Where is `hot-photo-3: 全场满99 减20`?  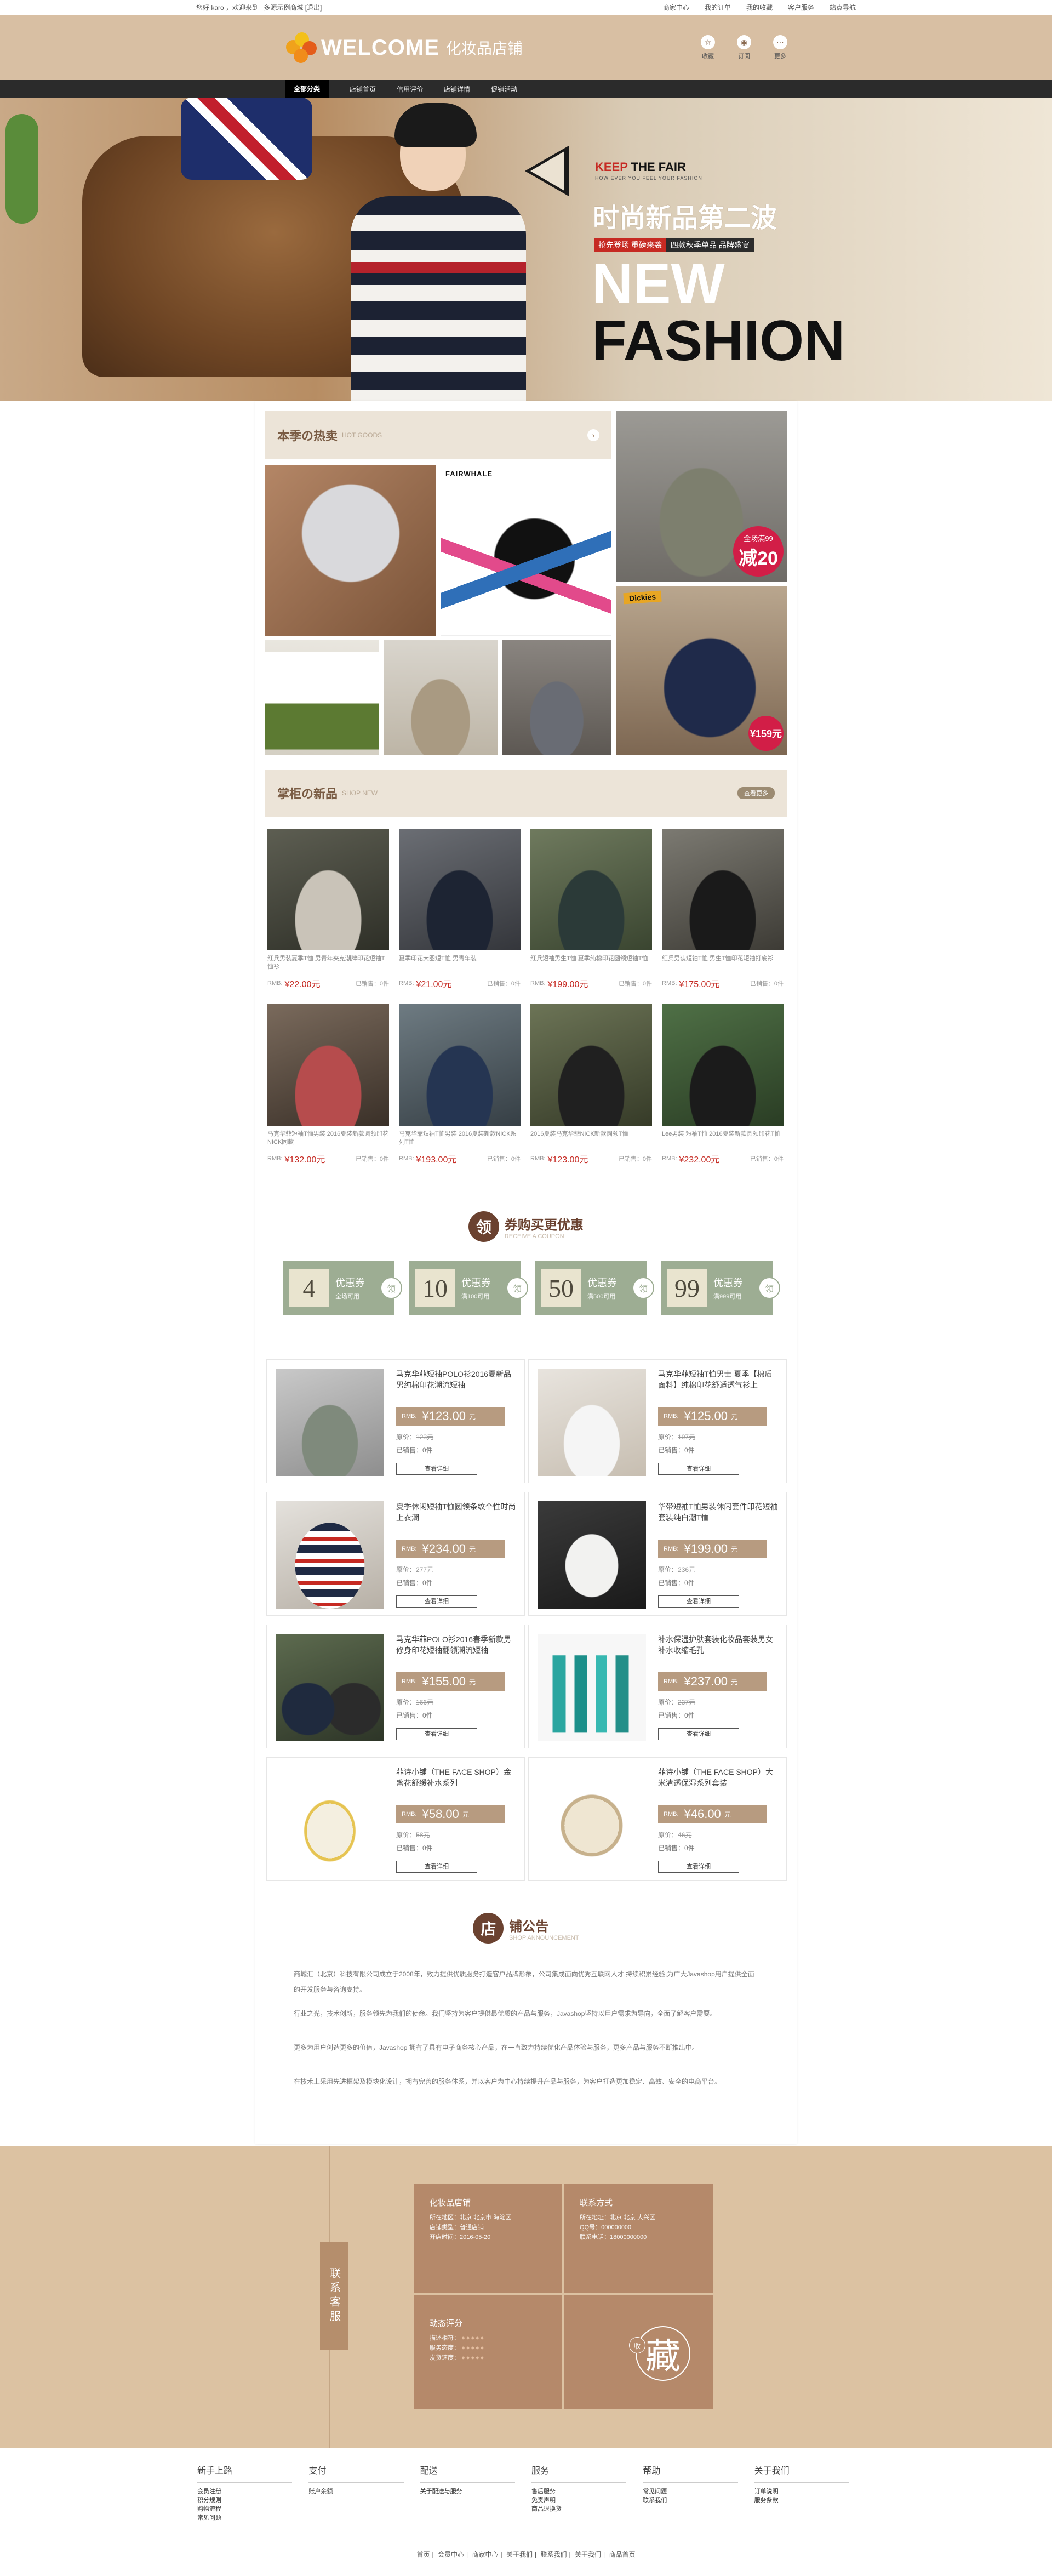 hot-photo-3: 全场满99 减20 is located at coordinates (702, 496).